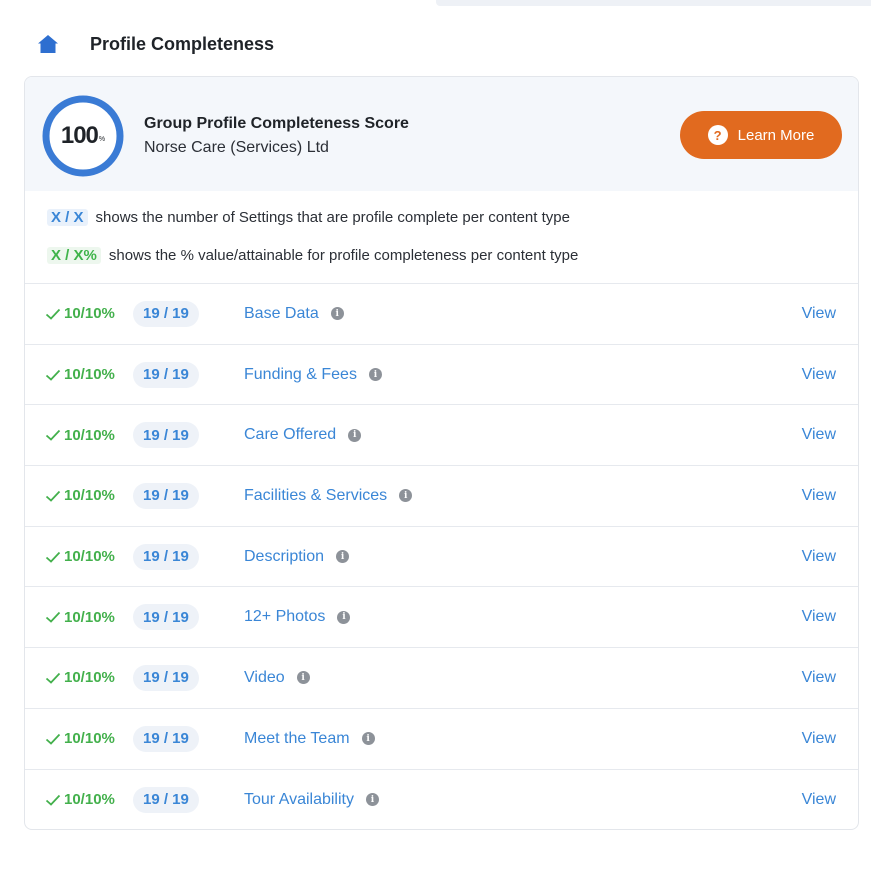 This screenshot has height=893, width=871. I want to click on page-header: Profile Completeness, so click(155, 44).